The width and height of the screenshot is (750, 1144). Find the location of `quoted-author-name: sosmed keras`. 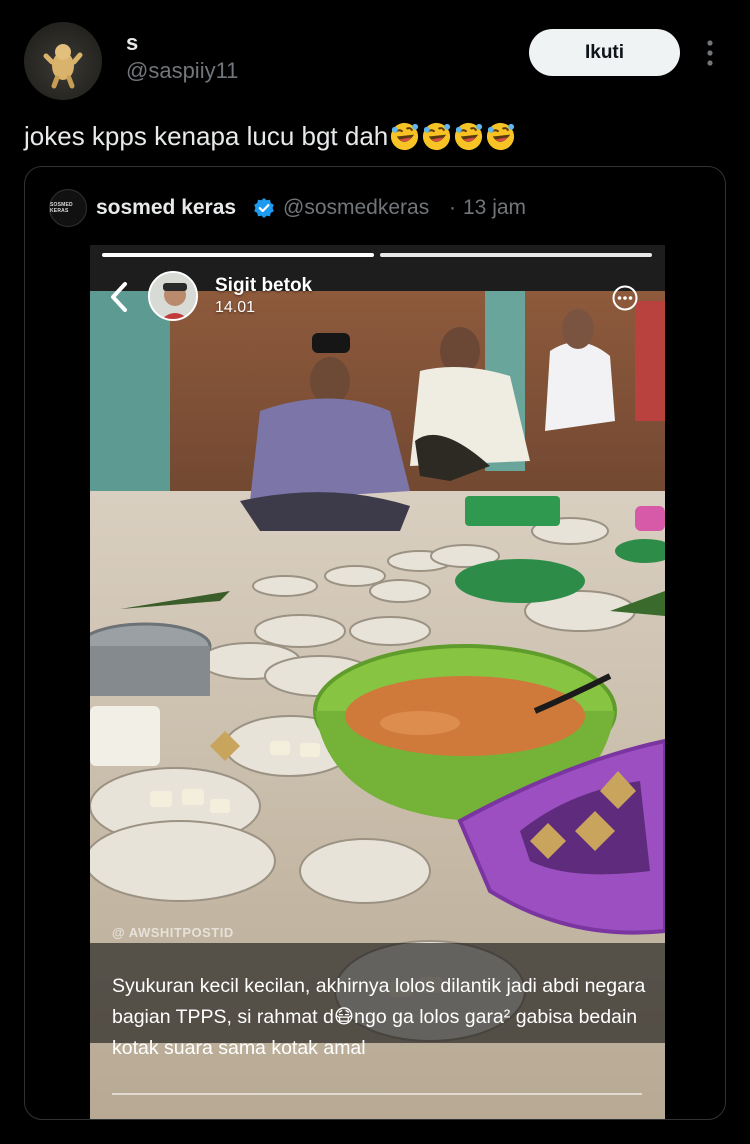

quoted-author-name: sosmed keras is located at coordinates (166, 208).